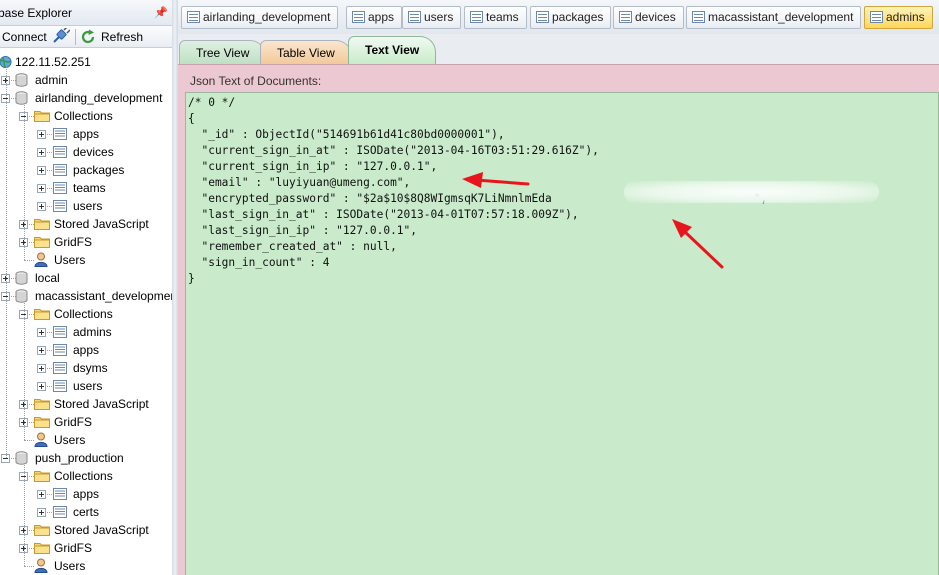  What do you see at coordinates (24, 37) in the screenshot?
I see `connect-button: Connect` at bounding box center [24, 37].